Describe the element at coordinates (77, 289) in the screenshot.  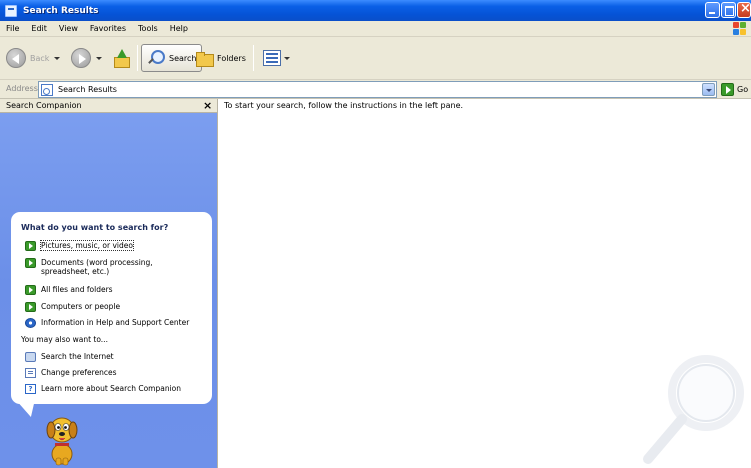
I see `option-label: All files and folders` at that location.